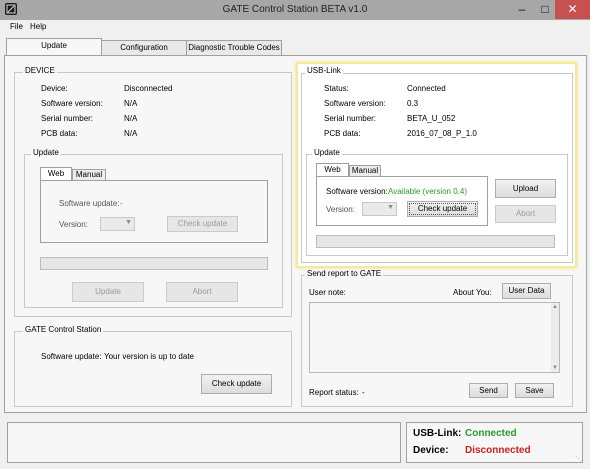 This screenshot has height=469, width=590. What do you see at coordinates (67, 118) in the screenshot?
I see `device-serial-number-label: Serial number:` at bounding box center [67, 118].